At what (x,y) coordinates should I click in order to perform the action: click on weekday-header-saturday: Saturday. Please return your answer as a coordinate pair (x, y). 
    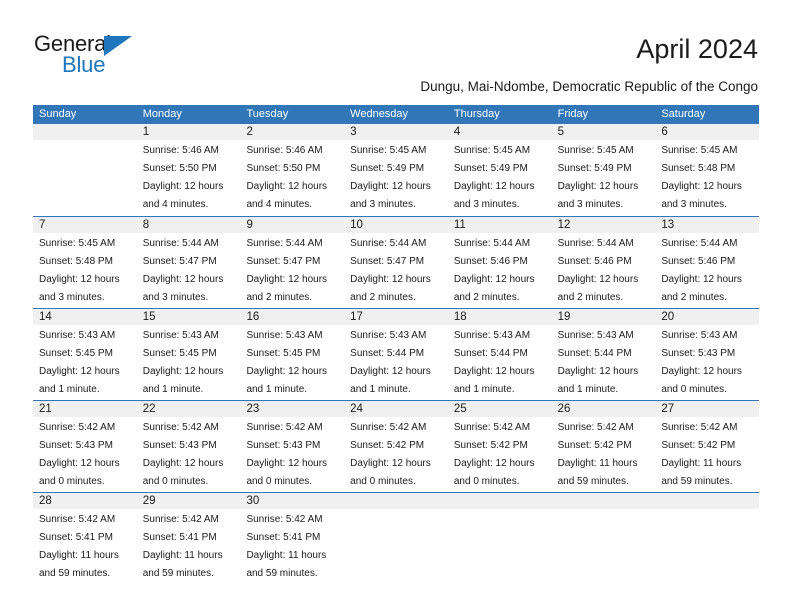
    Looking at the image, I should click on (683, 114).